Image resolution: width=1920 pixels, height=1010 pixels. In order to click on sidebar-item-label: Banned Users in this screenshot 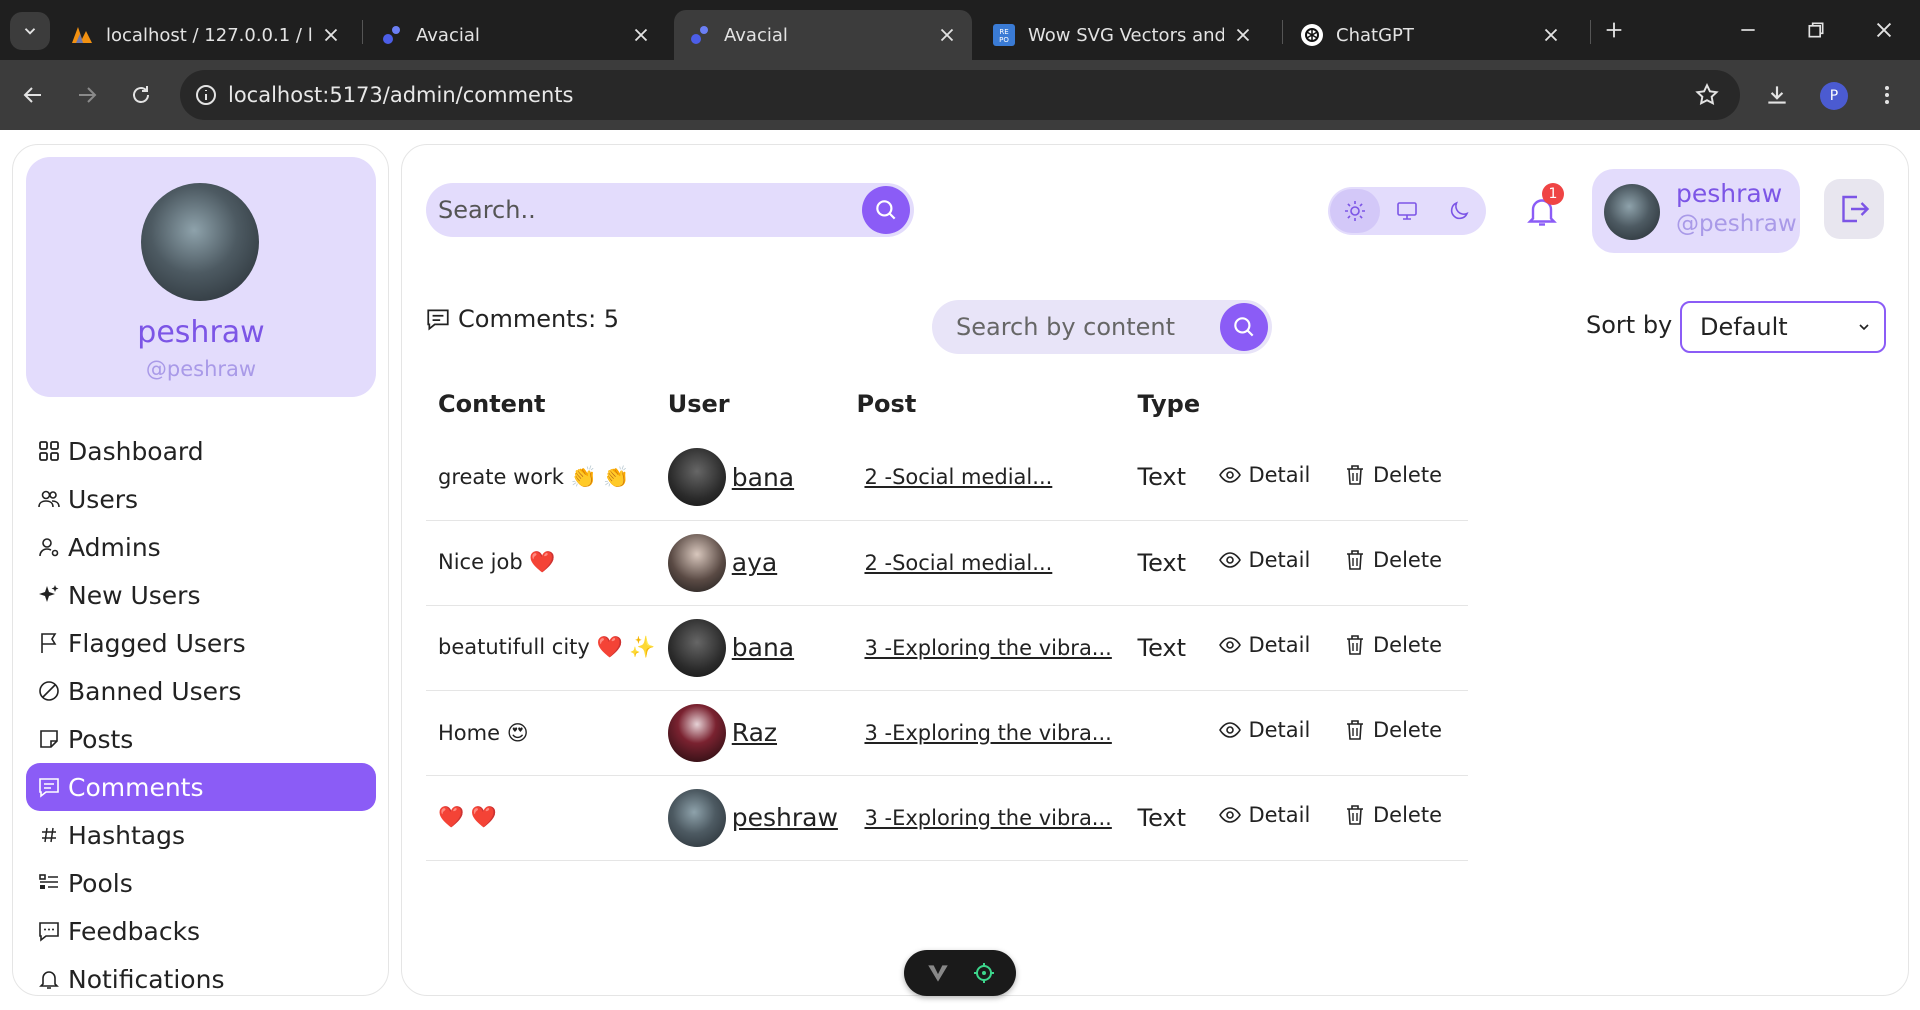, I will do `click(155, 691)`.